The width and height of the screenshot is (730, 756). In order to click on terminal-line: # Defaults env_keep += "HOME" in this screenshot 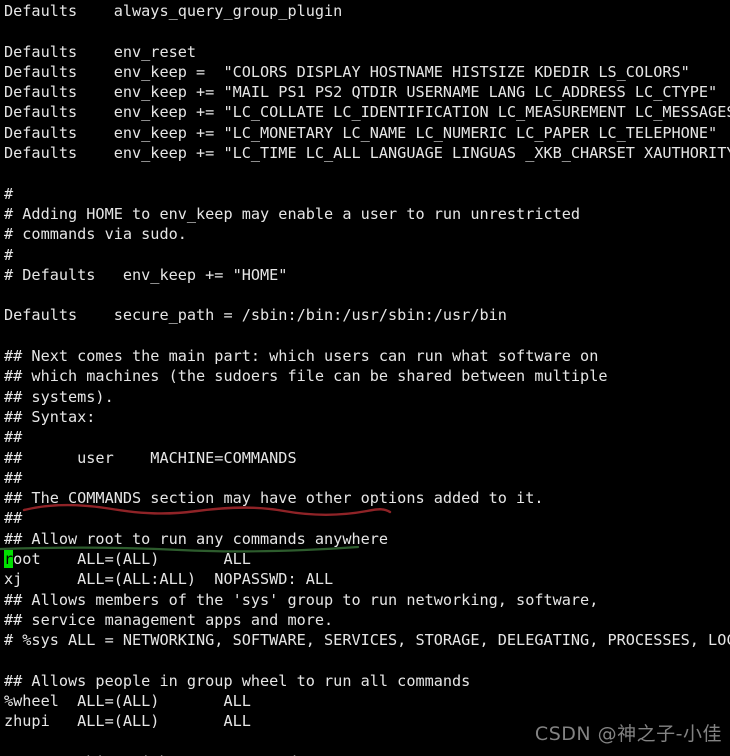, I will do `click(146, 274)`.